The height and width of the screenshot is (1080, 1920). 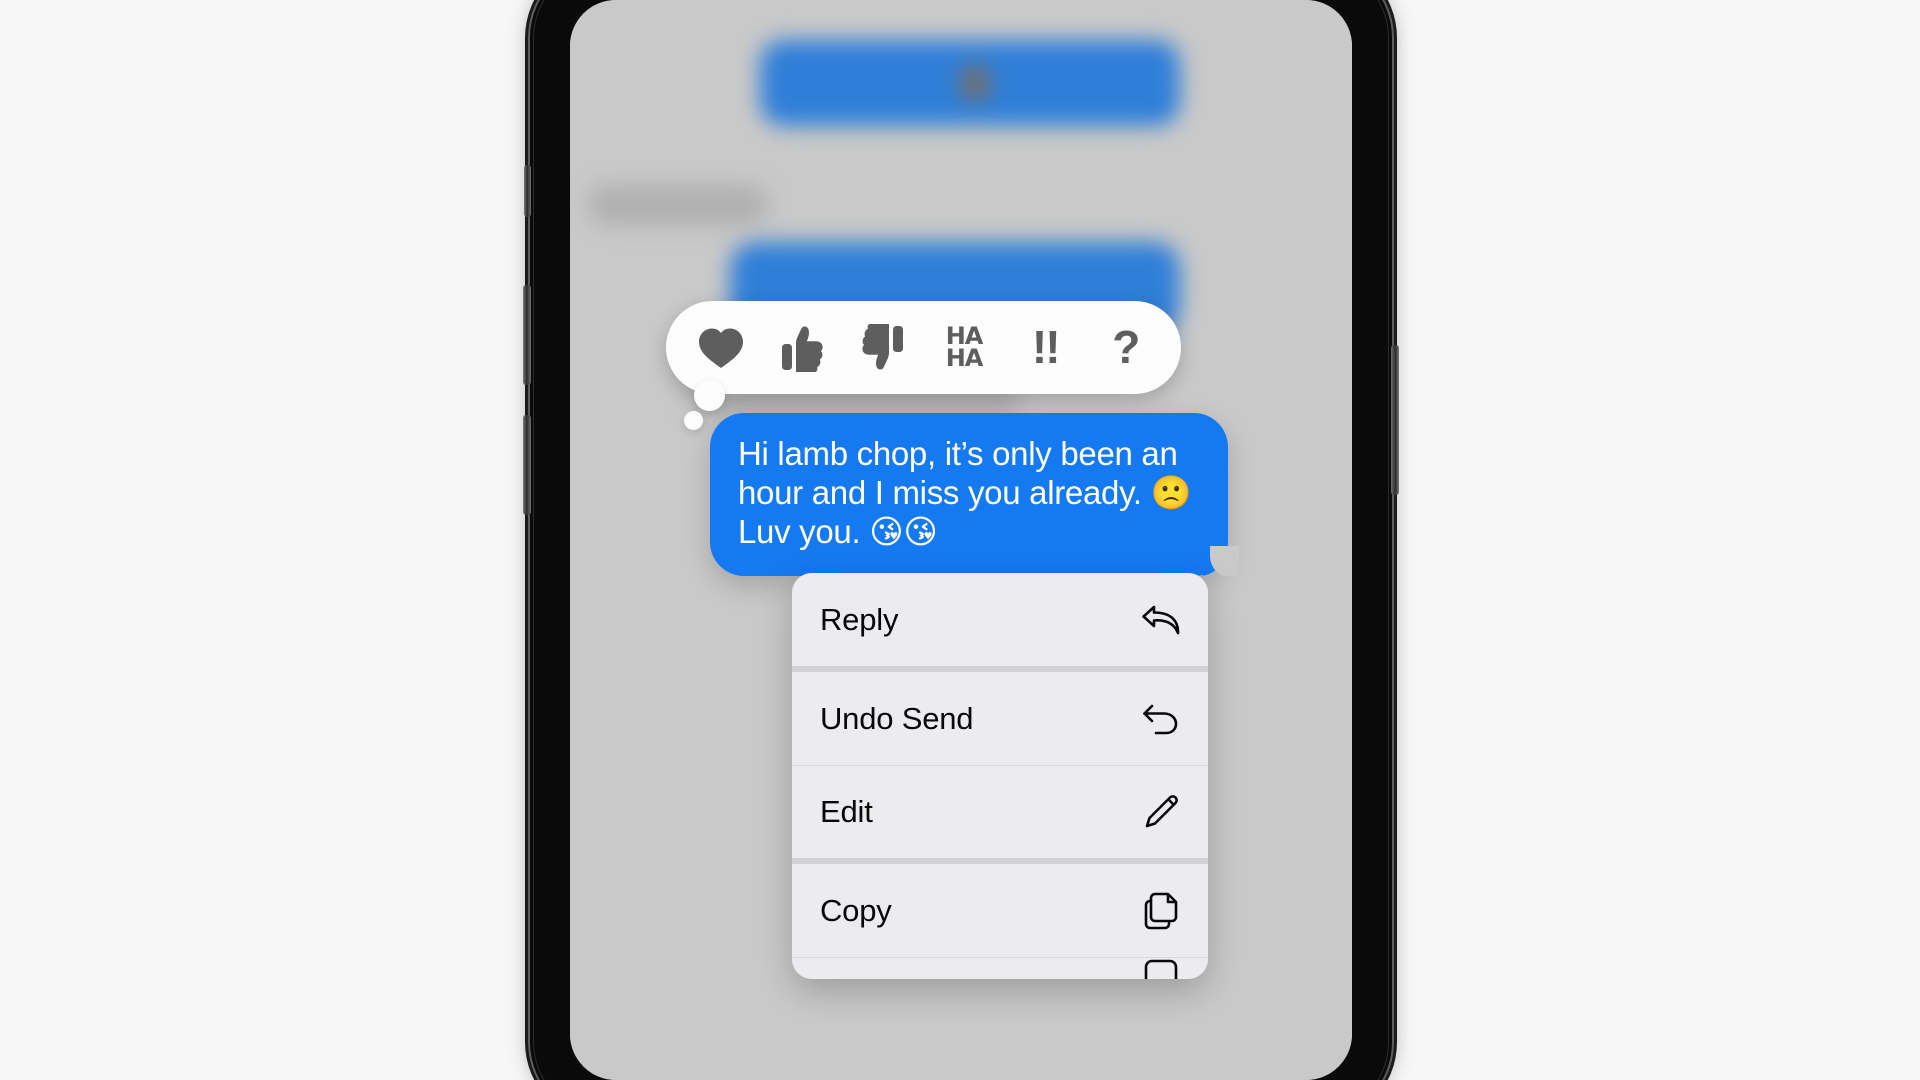 I want to click on context-menu-item-reply: Reply, so click(x=1000, y=619).